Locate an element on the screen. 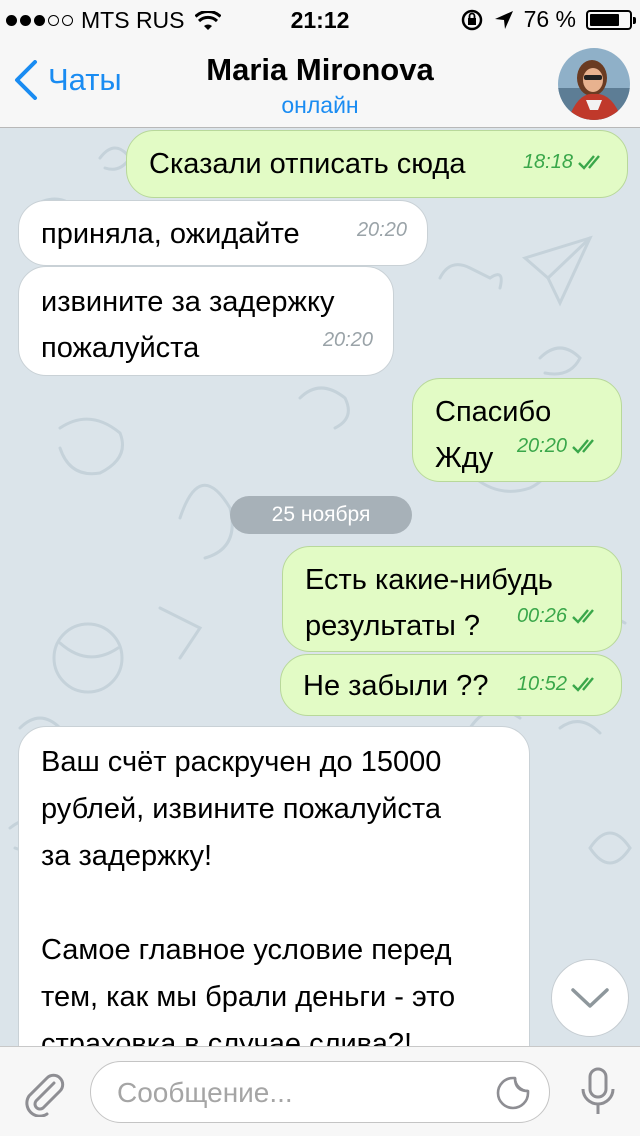 Image resolution: width=640 pixels, height=1136 pixels. message-meta: 00:26 is located at coordinates (559, 616).